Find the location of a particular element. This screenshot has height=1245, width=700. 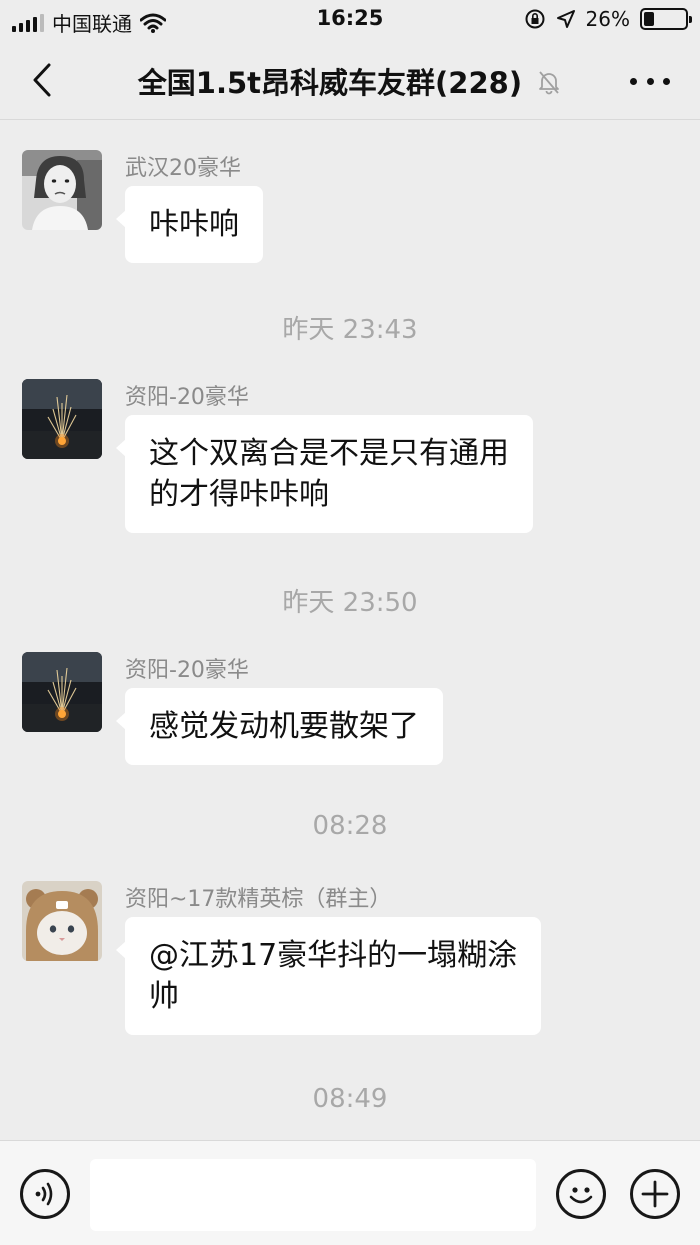

emoji-icon is located at coordinates (581, 1195).